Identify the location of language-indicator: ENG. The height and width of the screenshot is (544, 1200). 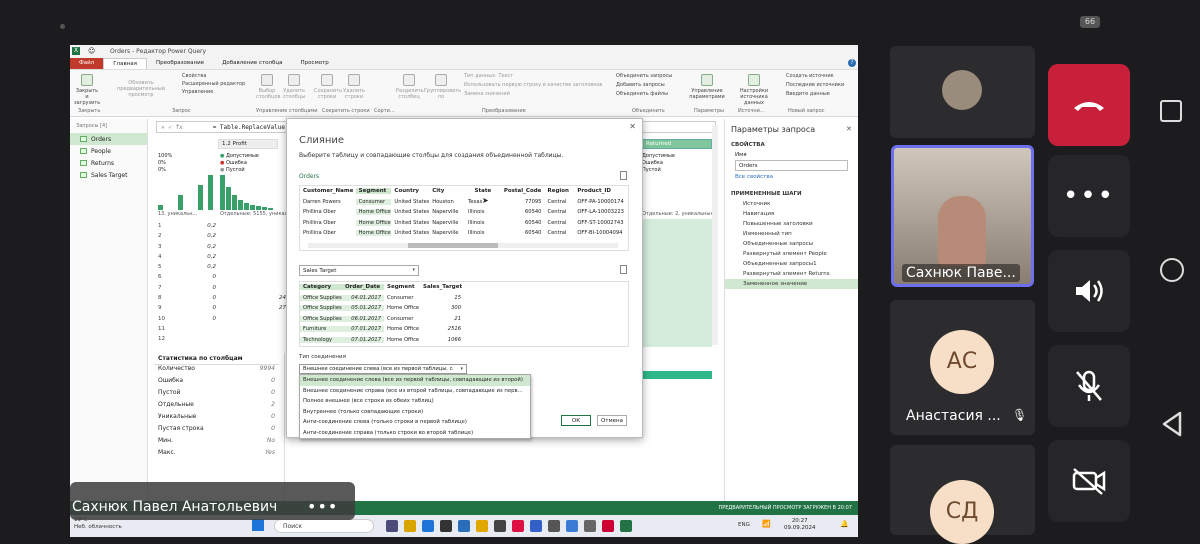
(744, 525).